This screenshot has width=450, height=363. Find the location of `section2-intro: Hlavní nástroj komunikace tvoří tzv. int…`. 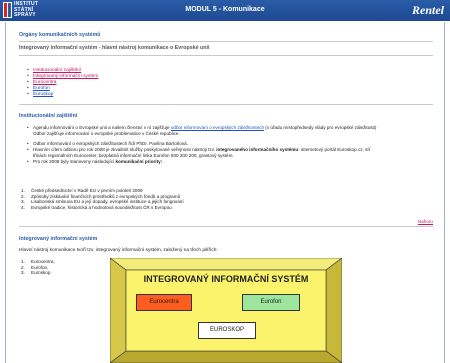

section2-intro: Hlavní nástroj komunikace tvoří tzv. int… is located at coordinates (118, 250).